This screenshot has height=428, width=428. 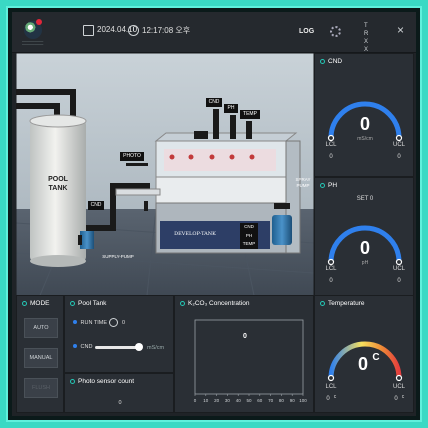 What do you see at coordinates (195, 234) in the screenshot?
I see `develop-tank-label: DEVELOP-TANK` at bounding box center [195, 234].